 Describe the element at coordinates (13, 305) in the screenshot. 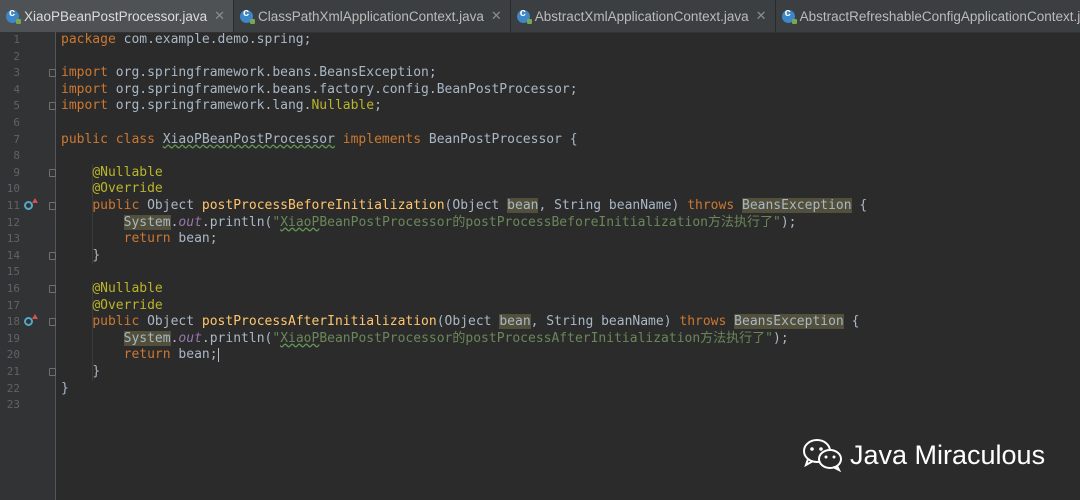

I see `line-number: 17` at that location.